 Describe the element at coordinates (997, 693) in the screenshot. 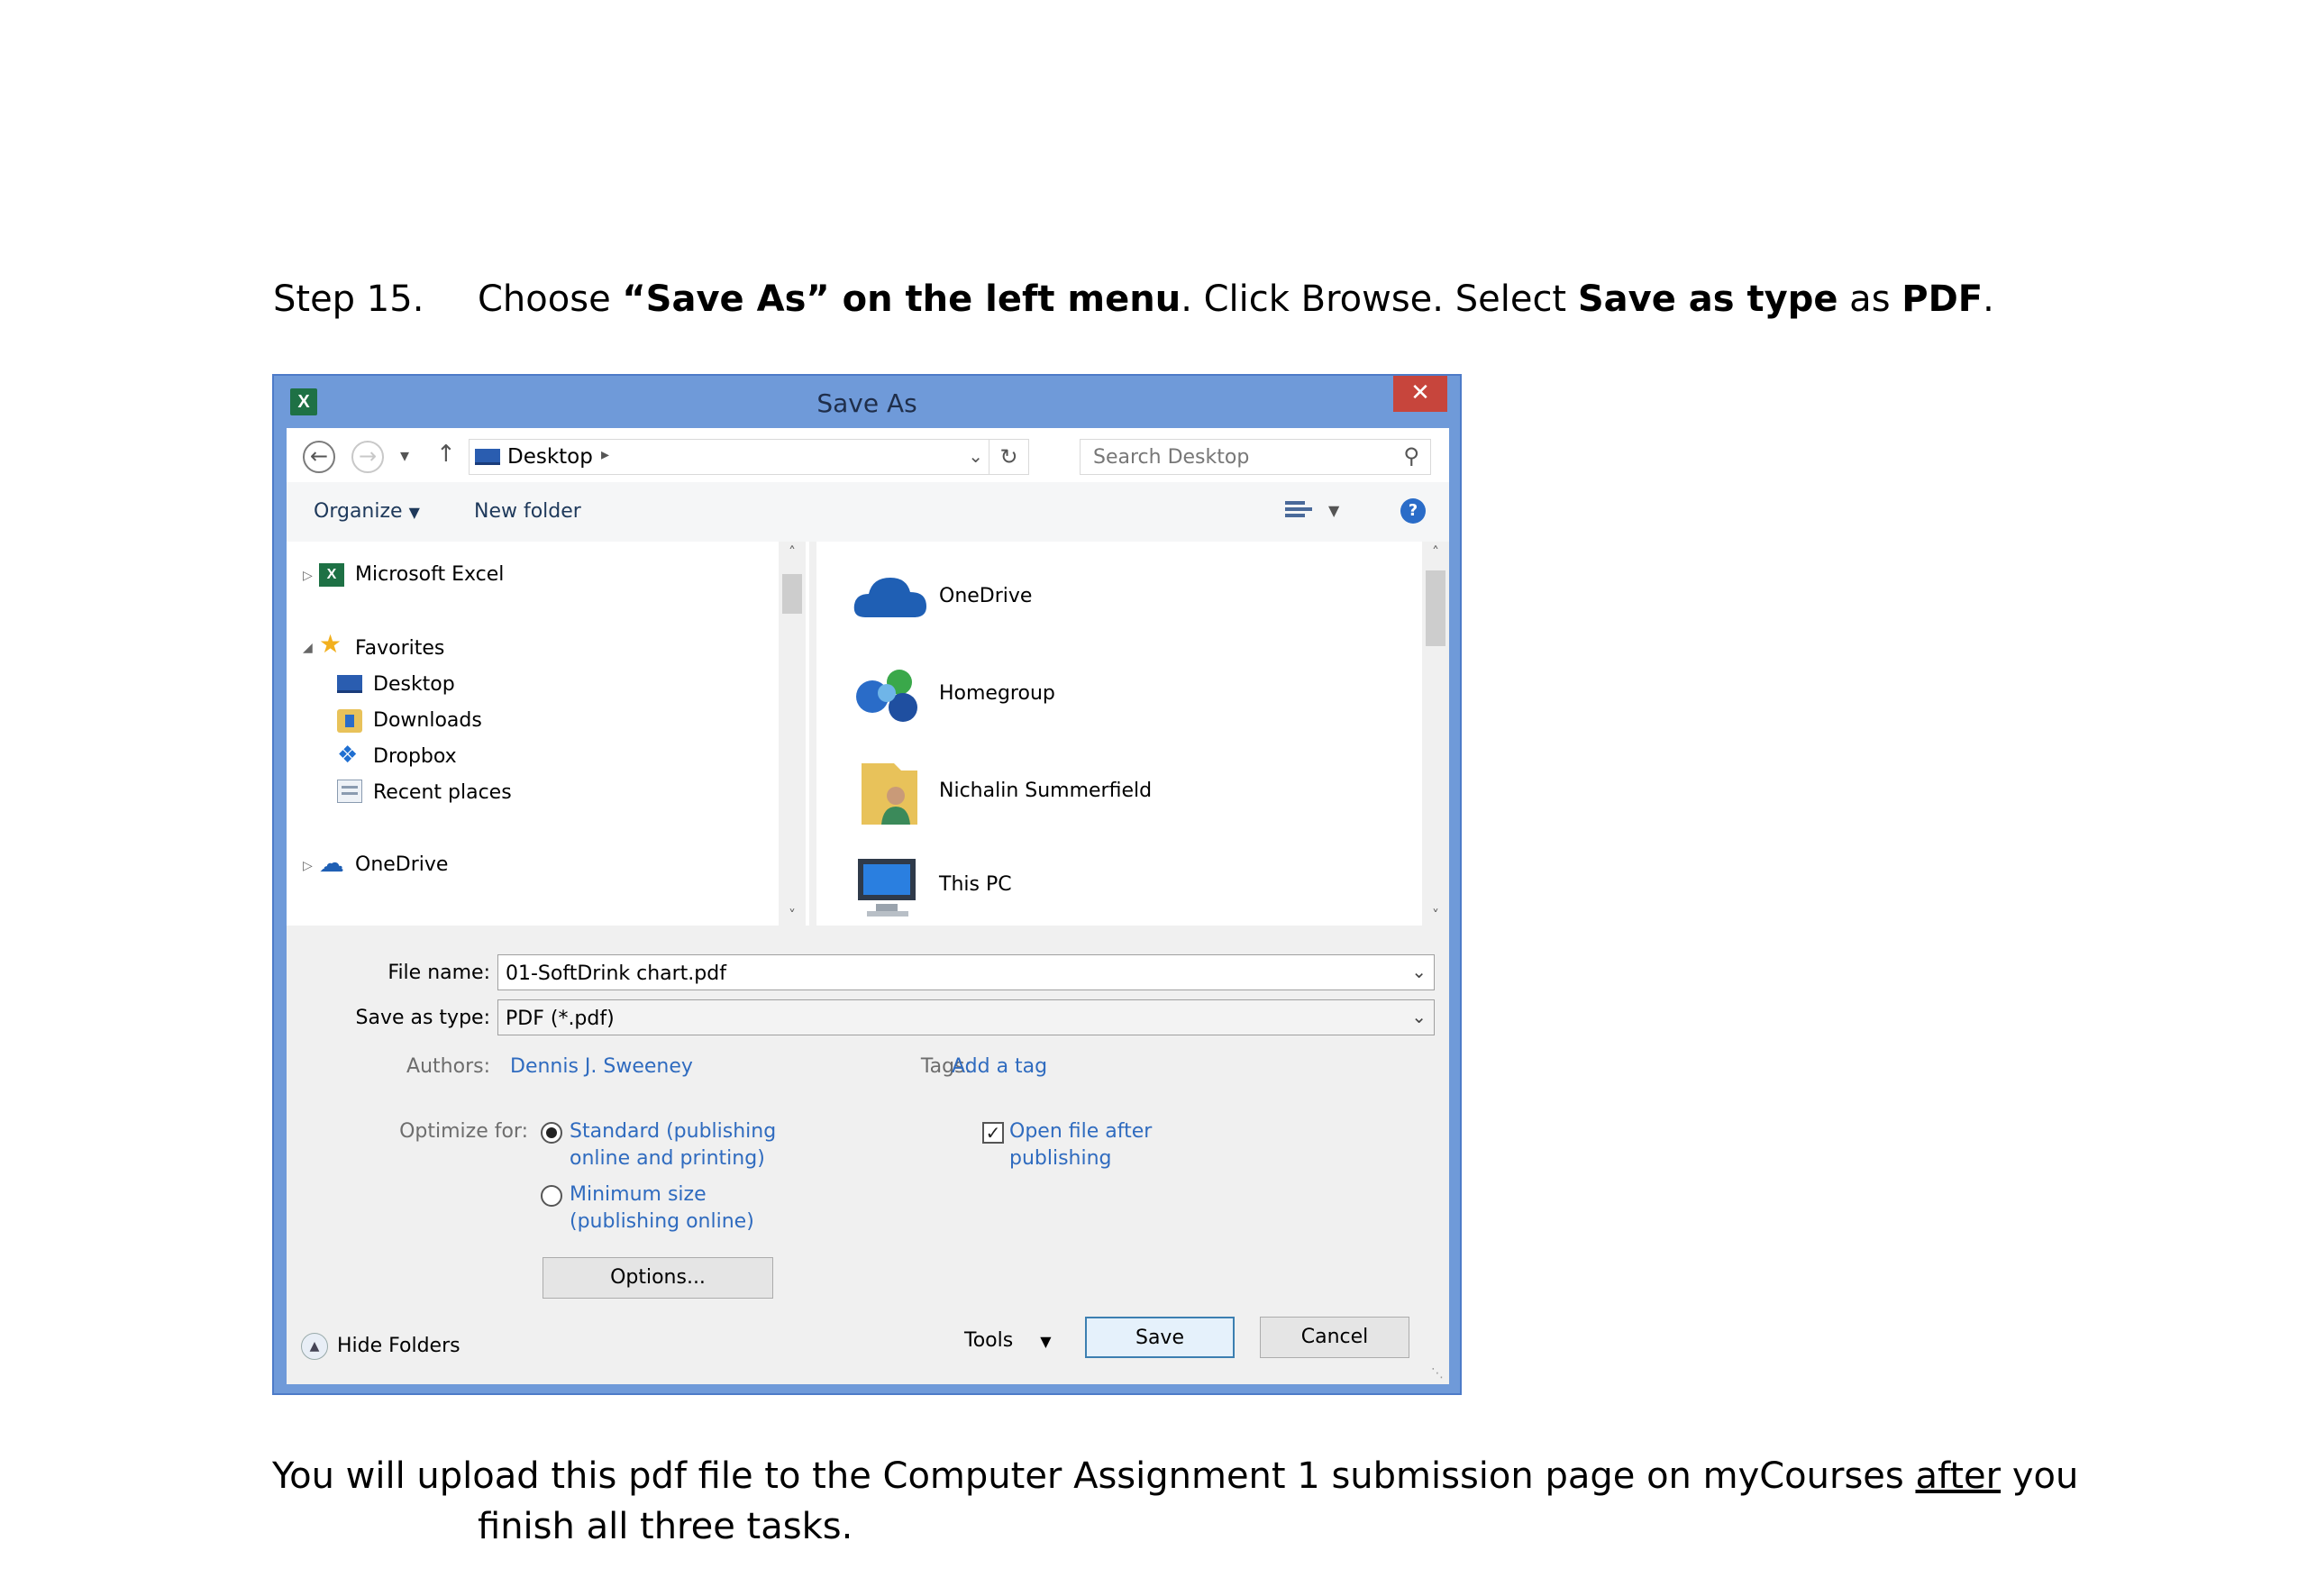

I see `item-label: Homegroup` at that location.